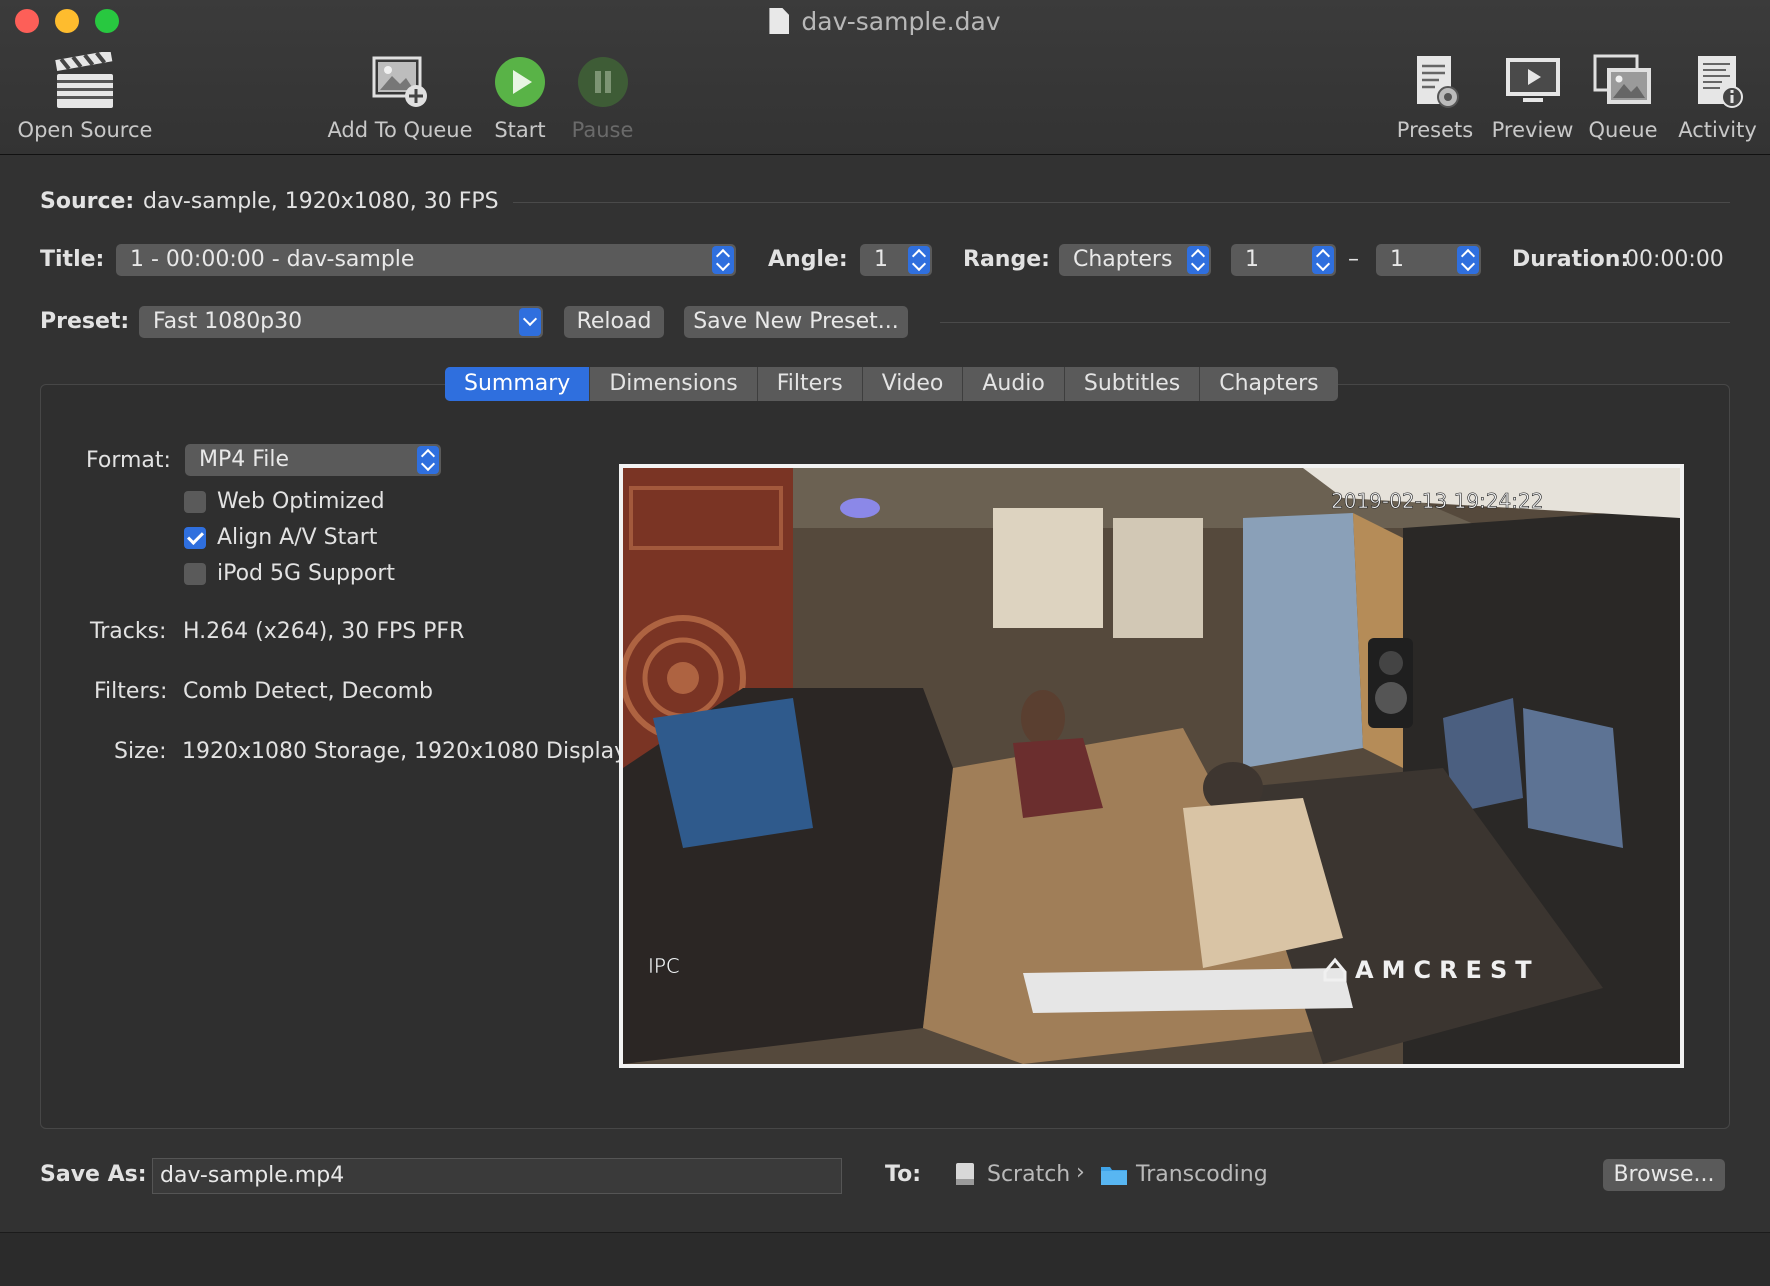  What do you see at coordinates (93, 1174) in the screenshot?
I see `save-as-label: Save As:` at bounding box center [93, 1174].